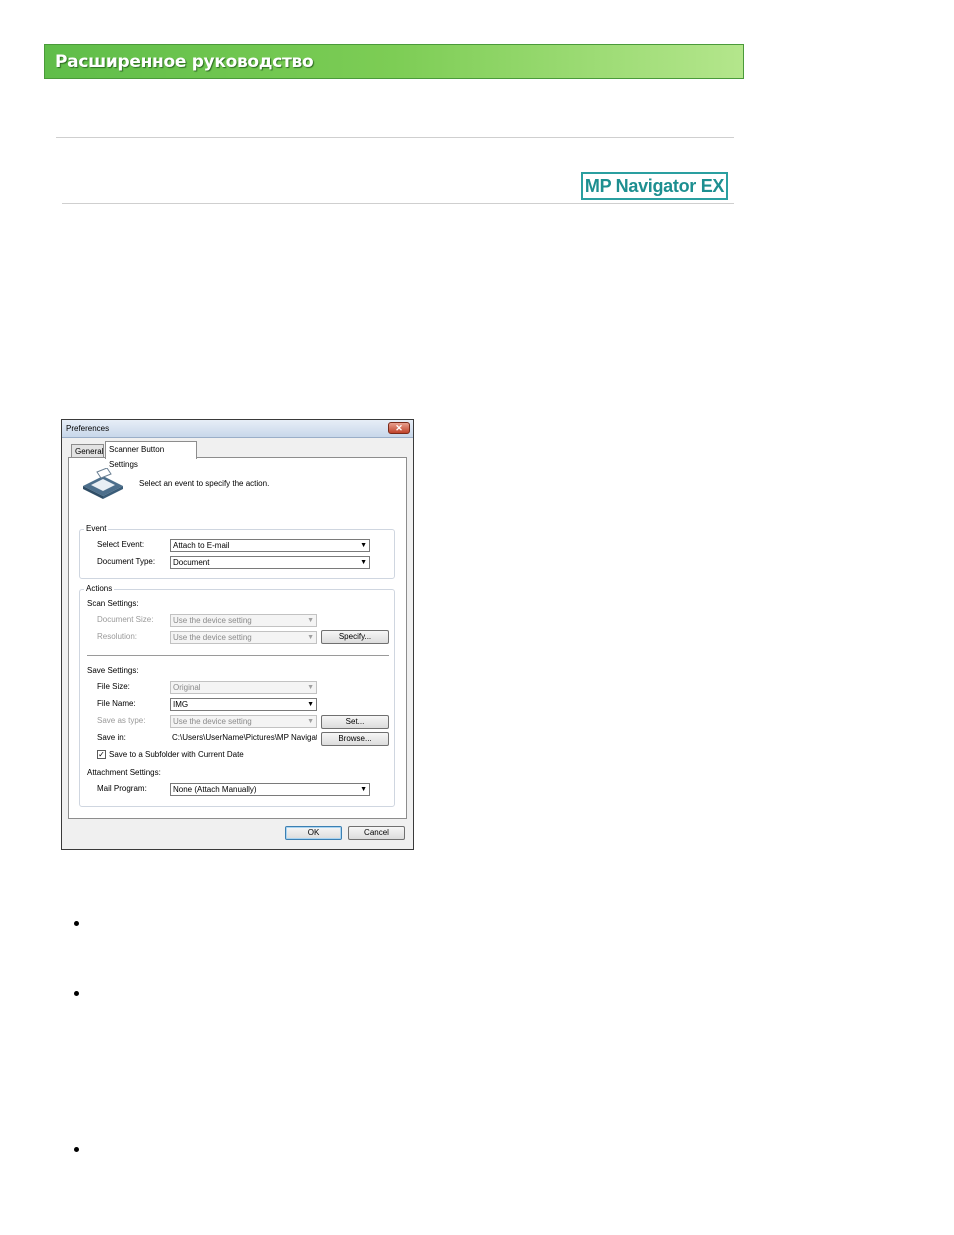  Describe the element at coordinates (113, 686) in the screenshot. I see `file-size-label: File Size:` at that location.